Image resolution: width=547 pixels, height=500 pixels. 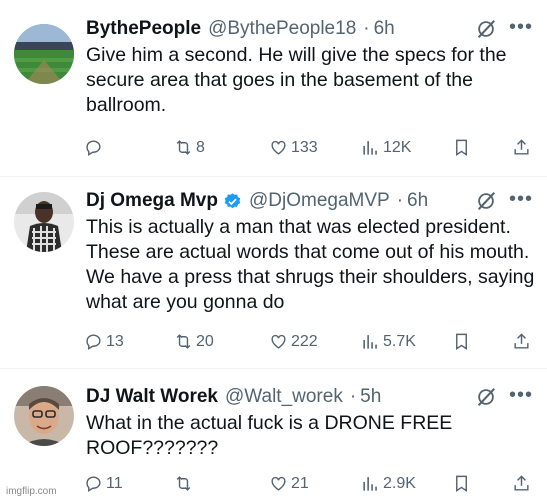 What do you see at coordinates (284, 397) in the screenshot?
I see `user-handle: @Walt_worek` at bounding box center [284, 397].